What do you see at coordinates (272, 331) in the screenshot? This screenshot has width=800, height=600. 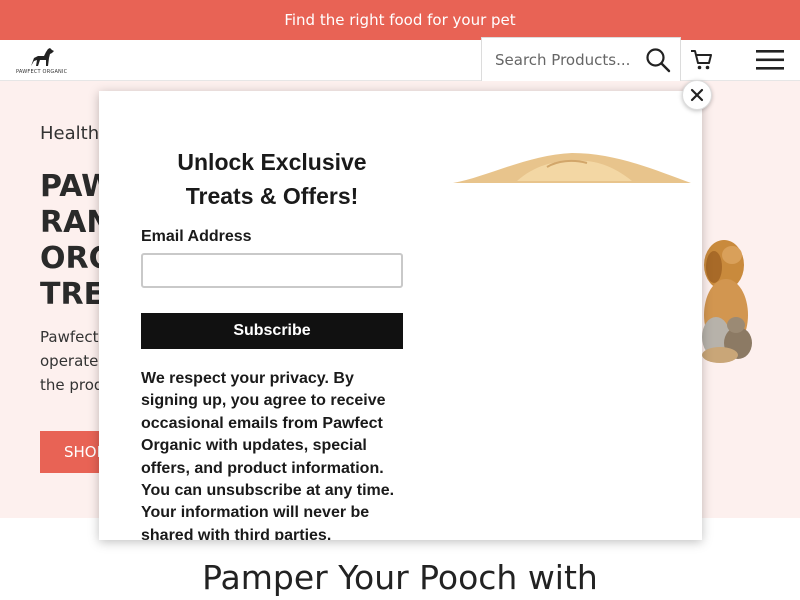 I see `subscribe-button: Subscribe` at bounding box center [272, 331].